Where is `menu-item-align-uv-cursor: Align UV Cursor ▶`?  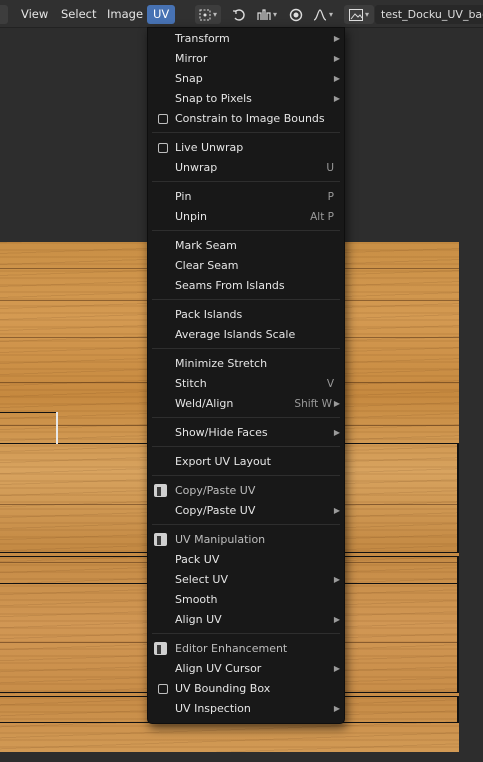 menu-item-align-uv-cursor: Align UV Cursor ▶ is located at coordinates (246, 669).